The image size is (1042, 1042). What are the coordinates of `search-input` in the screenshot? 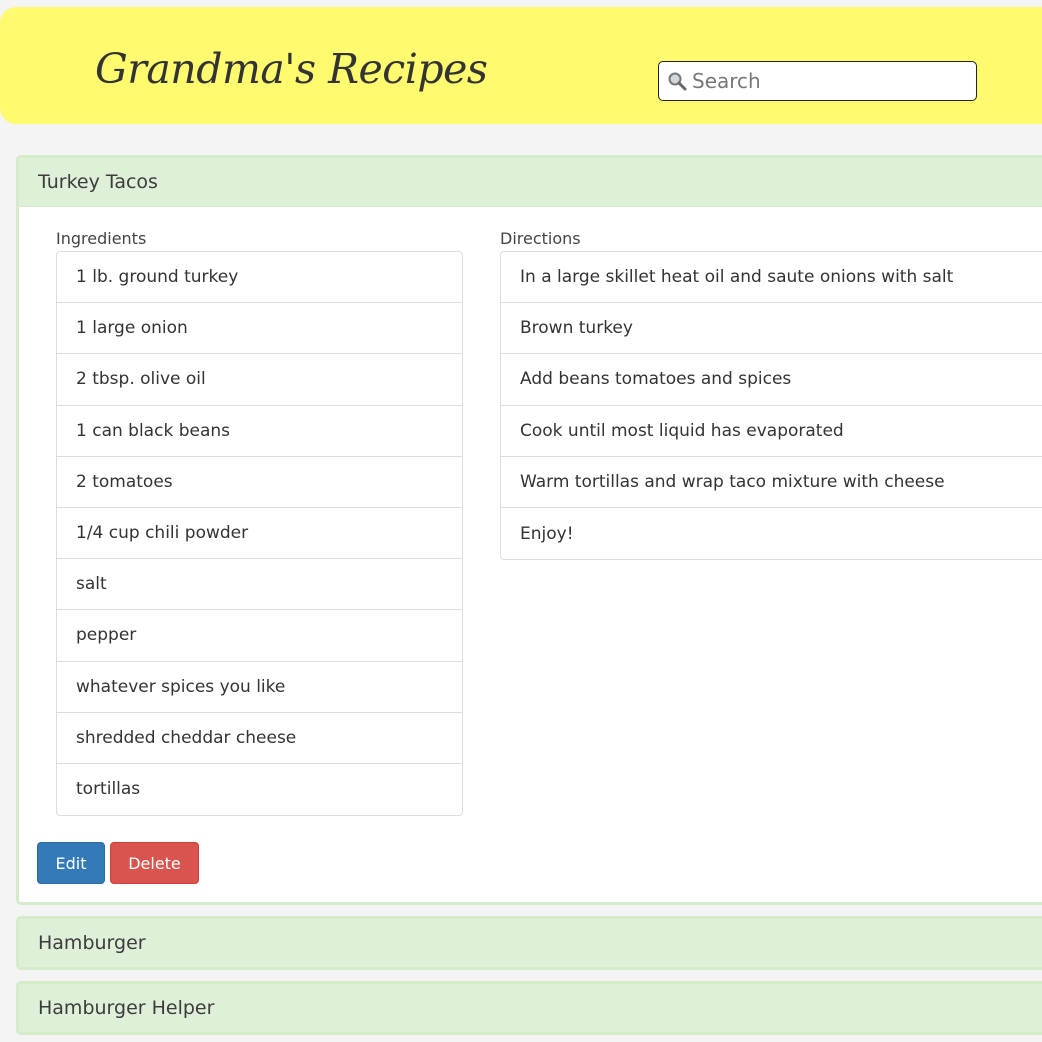 It's located at (827, 81).